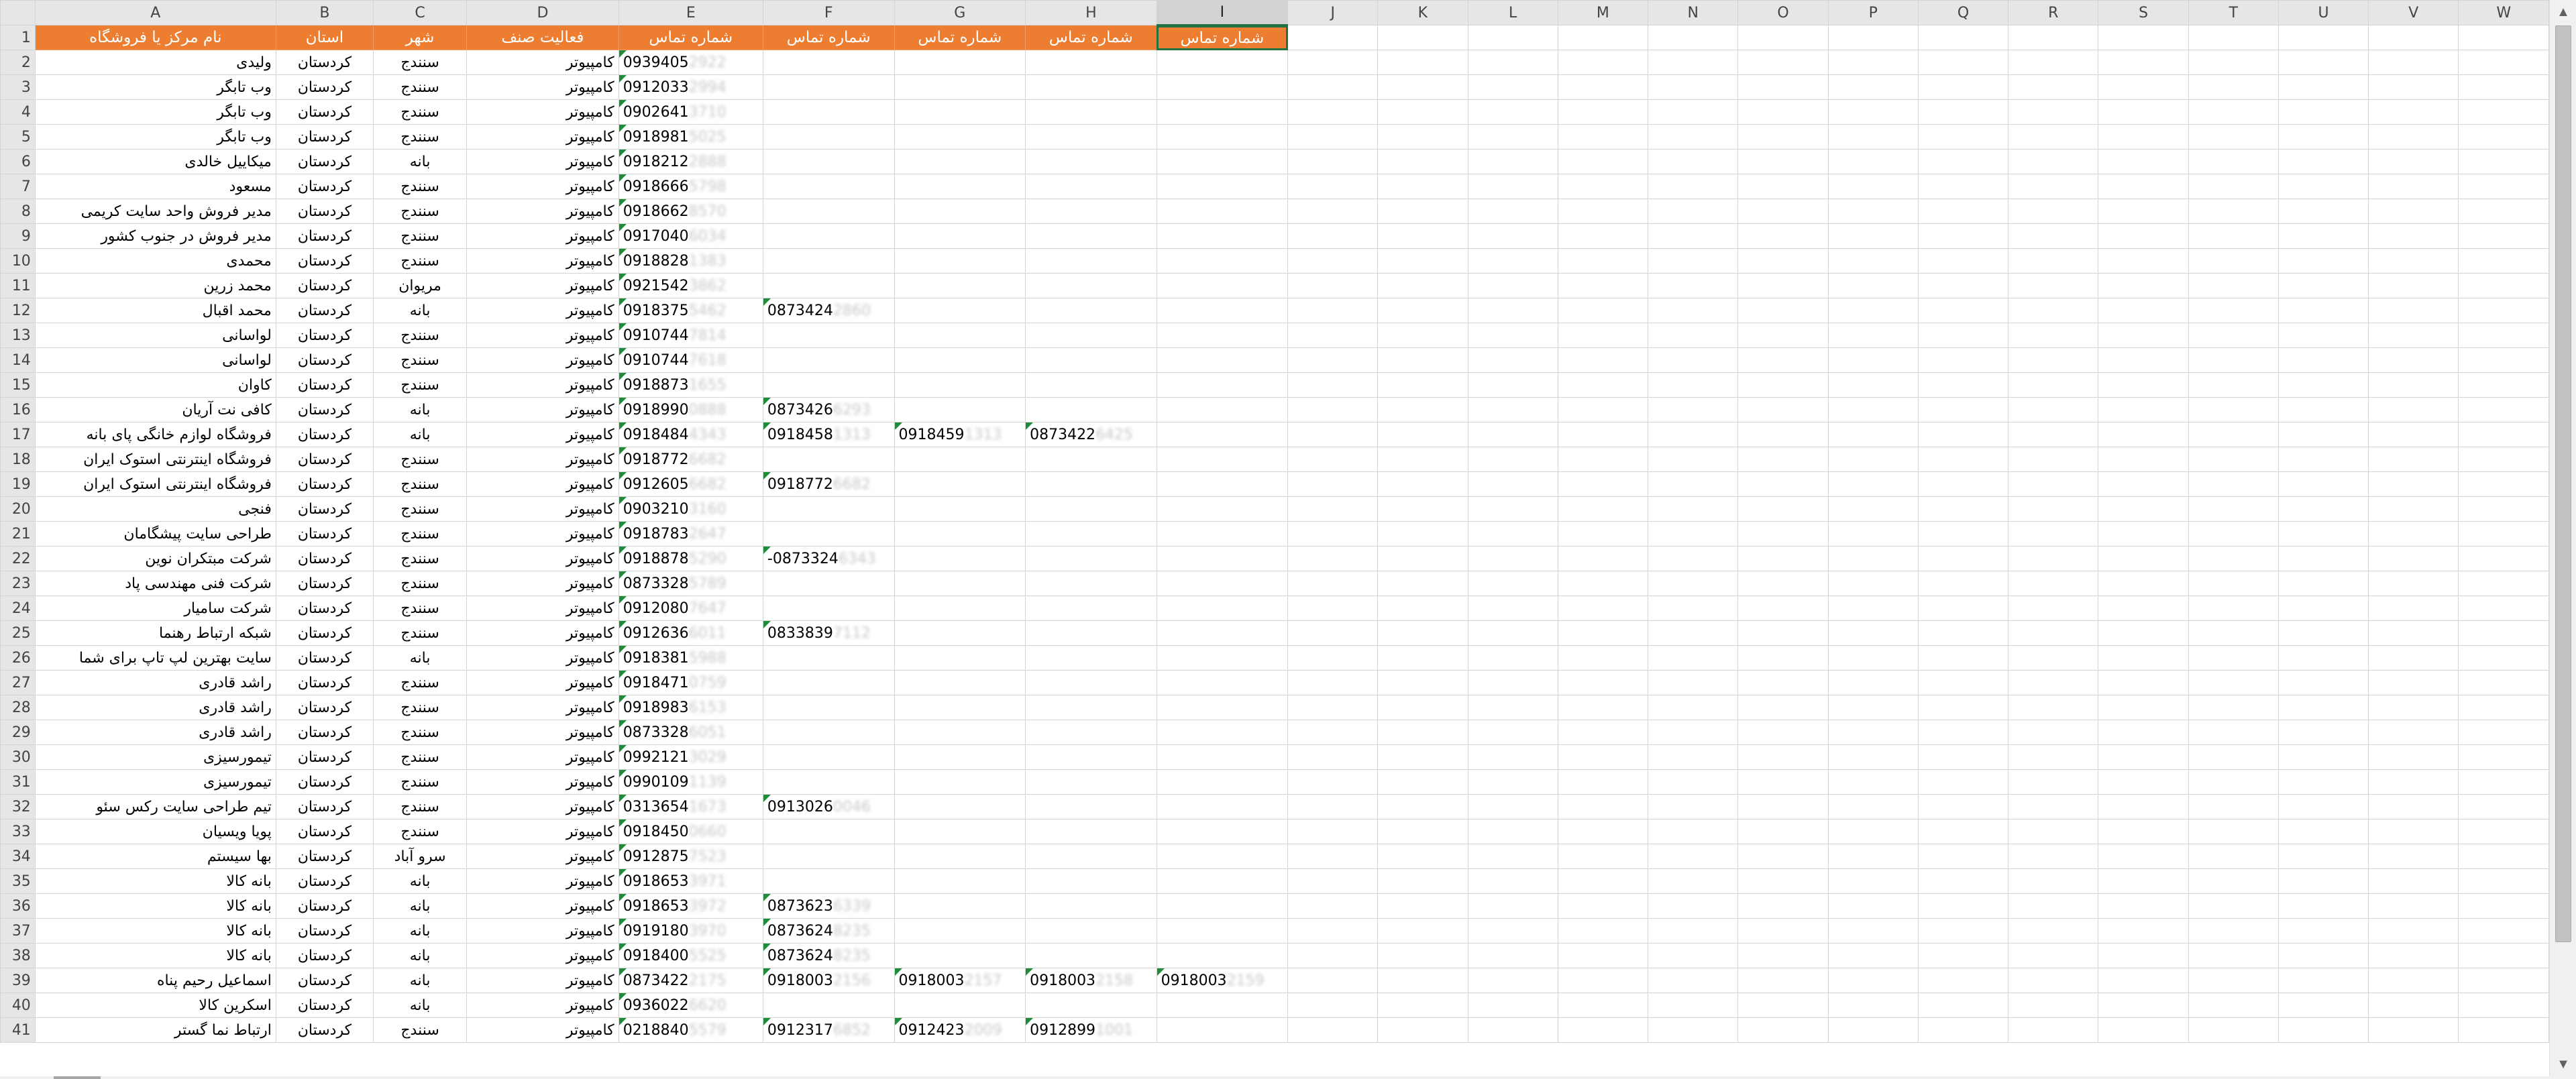 The image size is (2576, 1079). What do you see at coordinates (2563, 1064) in the screenshot?
I see `scroll-down-arrow-icon: ▼` at bounding box center [2563, 1064].